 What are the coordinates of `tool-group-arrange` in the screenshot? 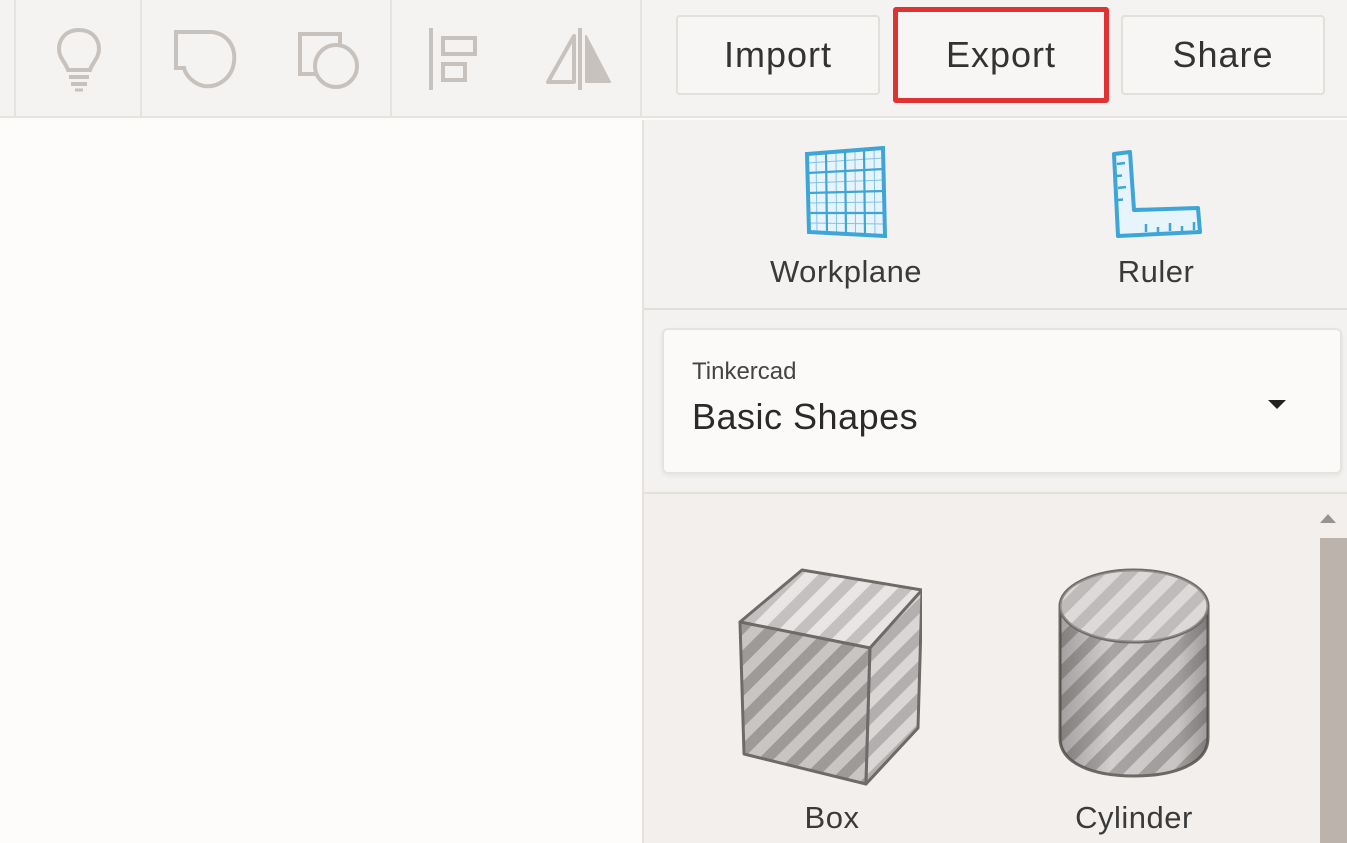 It's located at (517, 59).